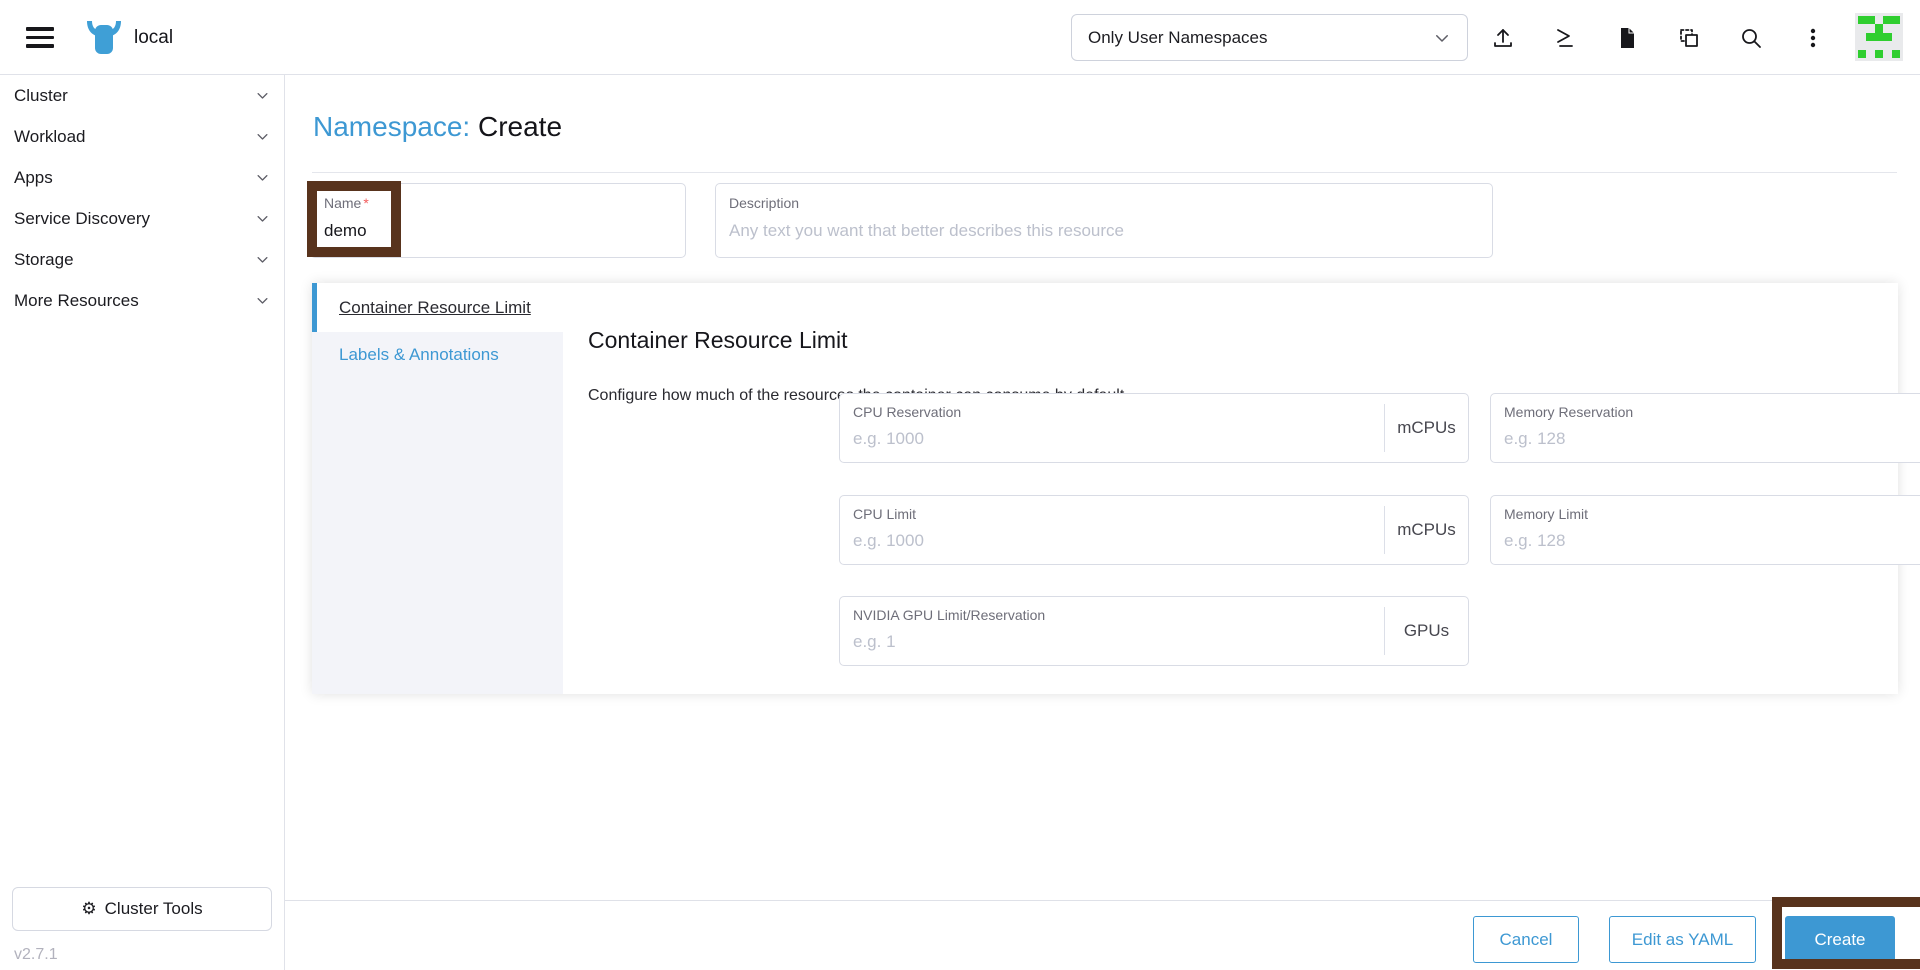 The width and height of the screenshot is (1920, 970). Describe the element at coordinates (142, 177) in the screenshot. I see `sidebar-item-apps: Apps` at that location.